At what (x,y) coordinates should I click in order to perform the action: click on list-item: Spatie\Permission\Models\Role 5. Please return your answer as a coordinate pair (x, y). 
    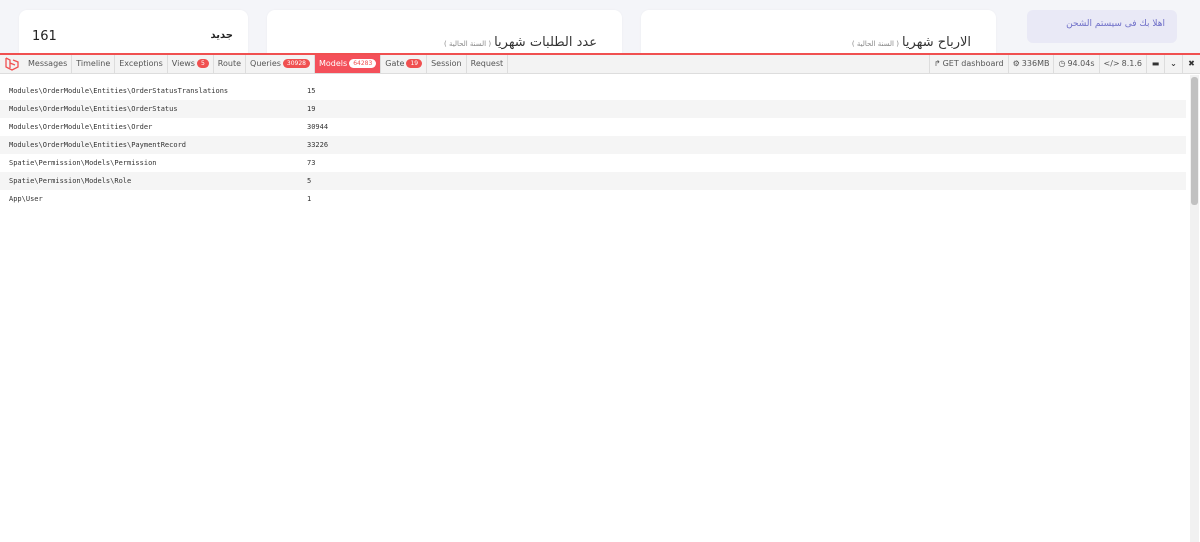
    Looking at the image, I should click on (593, 181).